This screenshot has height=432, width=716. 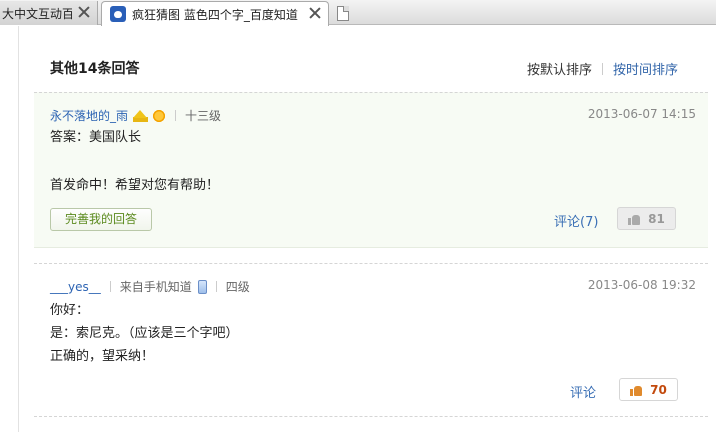 I want to click on answer-line: 正确的，望采纳！, so click(x=102, y=356).